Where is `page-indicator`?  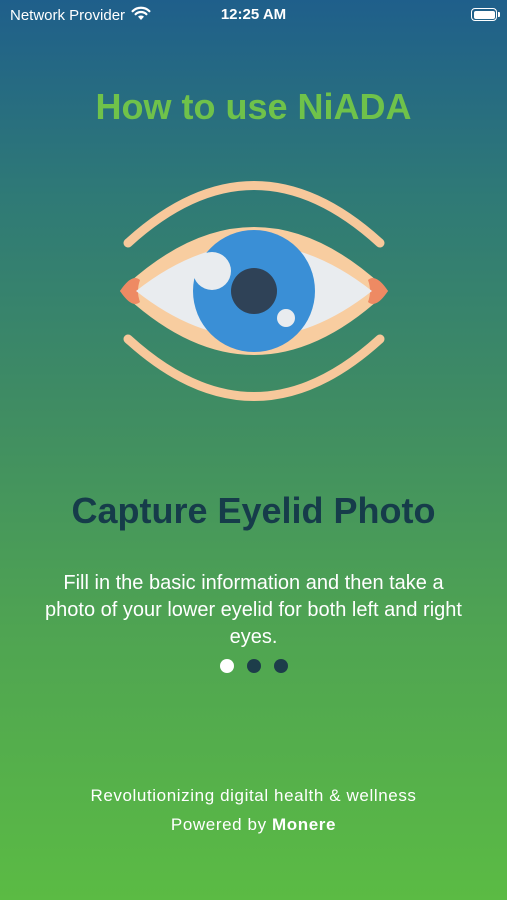 page-indicator is located at coordinates (253, 666).